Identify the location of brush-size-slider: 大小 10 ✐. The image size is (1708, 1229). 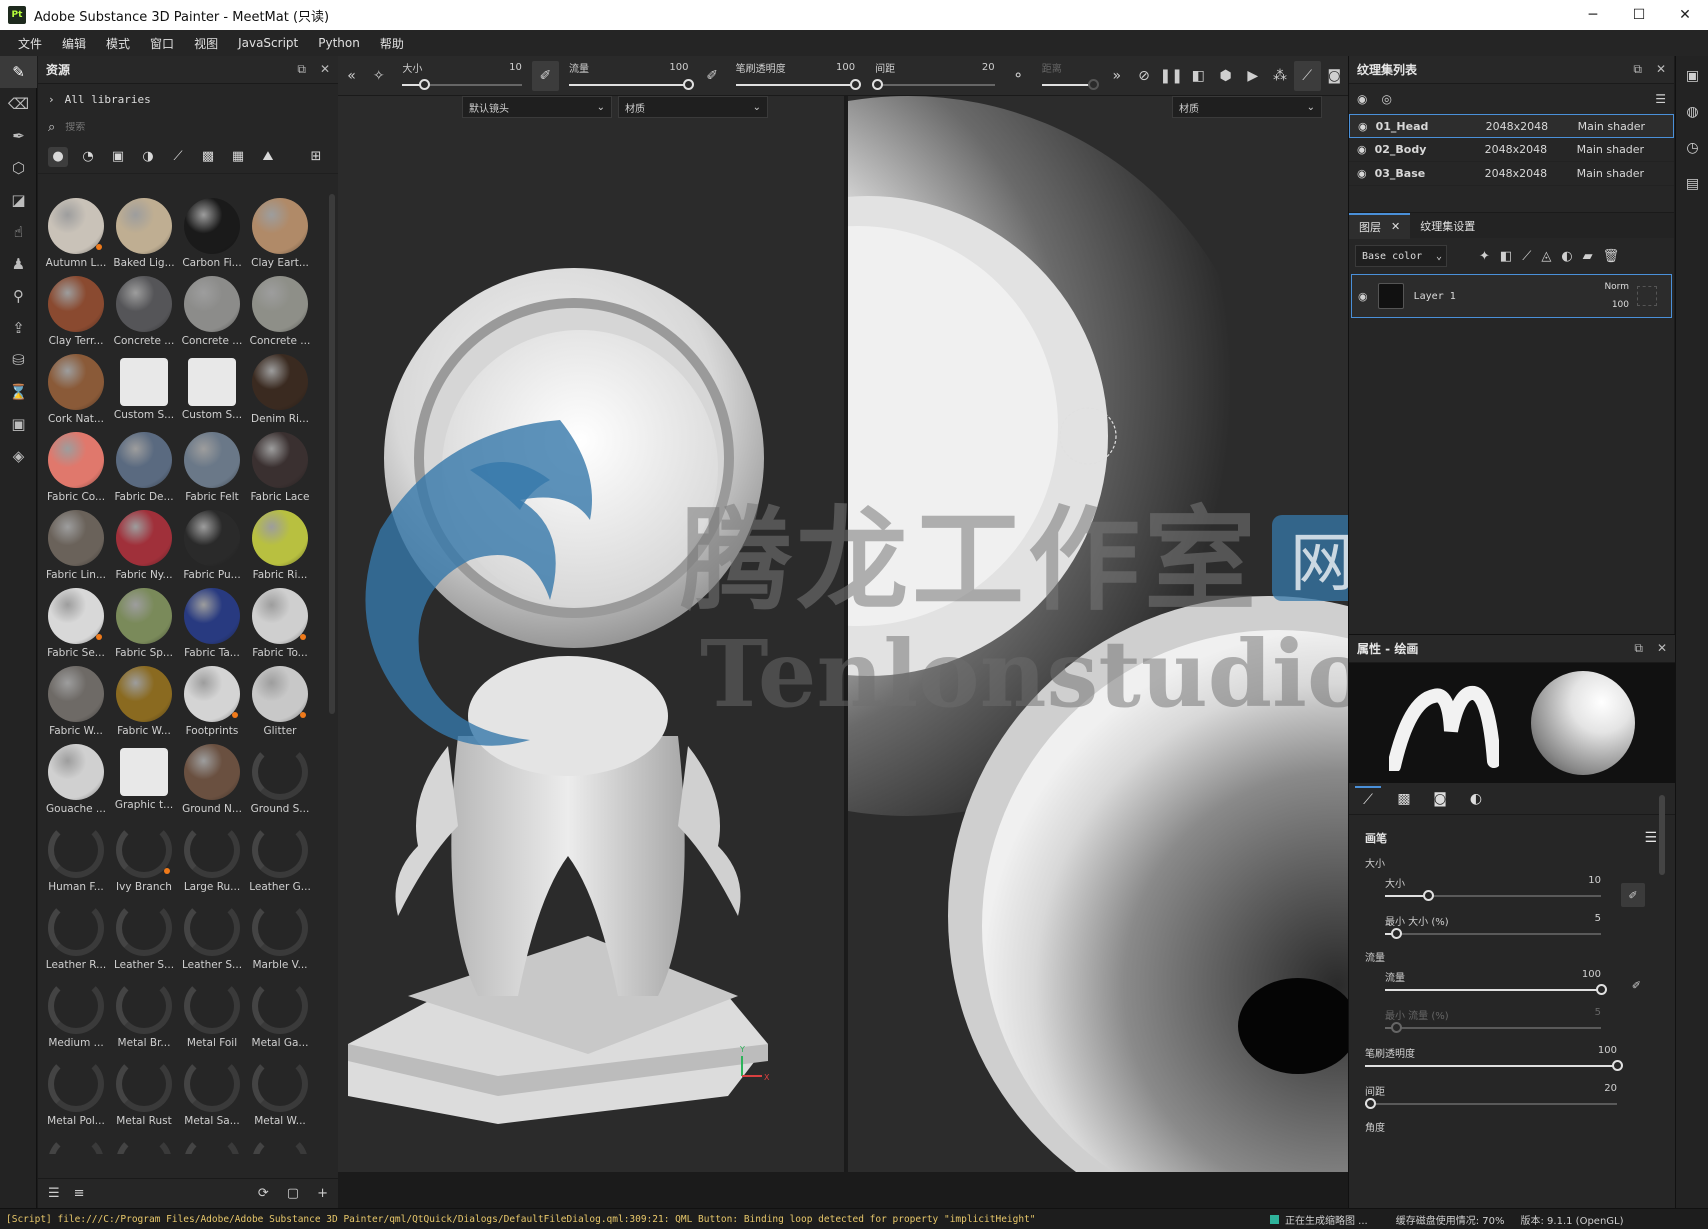
(1515, 890).